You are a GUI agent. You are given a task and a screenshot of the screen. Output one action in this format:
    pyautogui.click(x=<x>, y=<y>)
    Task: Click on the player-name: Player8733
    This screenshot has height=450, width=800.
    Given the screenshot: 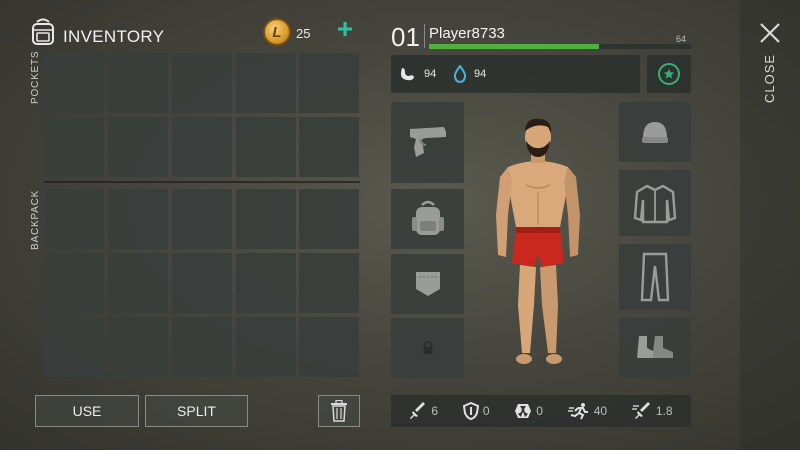 What is the action you would take?
    pyautogui.click(x=467, y=33)
    